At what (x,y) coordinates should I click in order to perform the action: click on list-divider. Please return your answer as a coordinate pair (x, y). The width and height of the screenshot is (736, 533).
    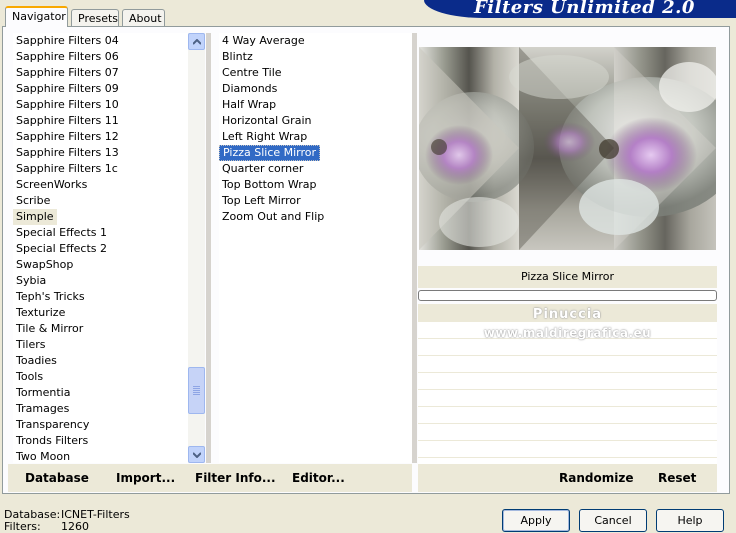
    Looking at the image, I should click on (208, 248).